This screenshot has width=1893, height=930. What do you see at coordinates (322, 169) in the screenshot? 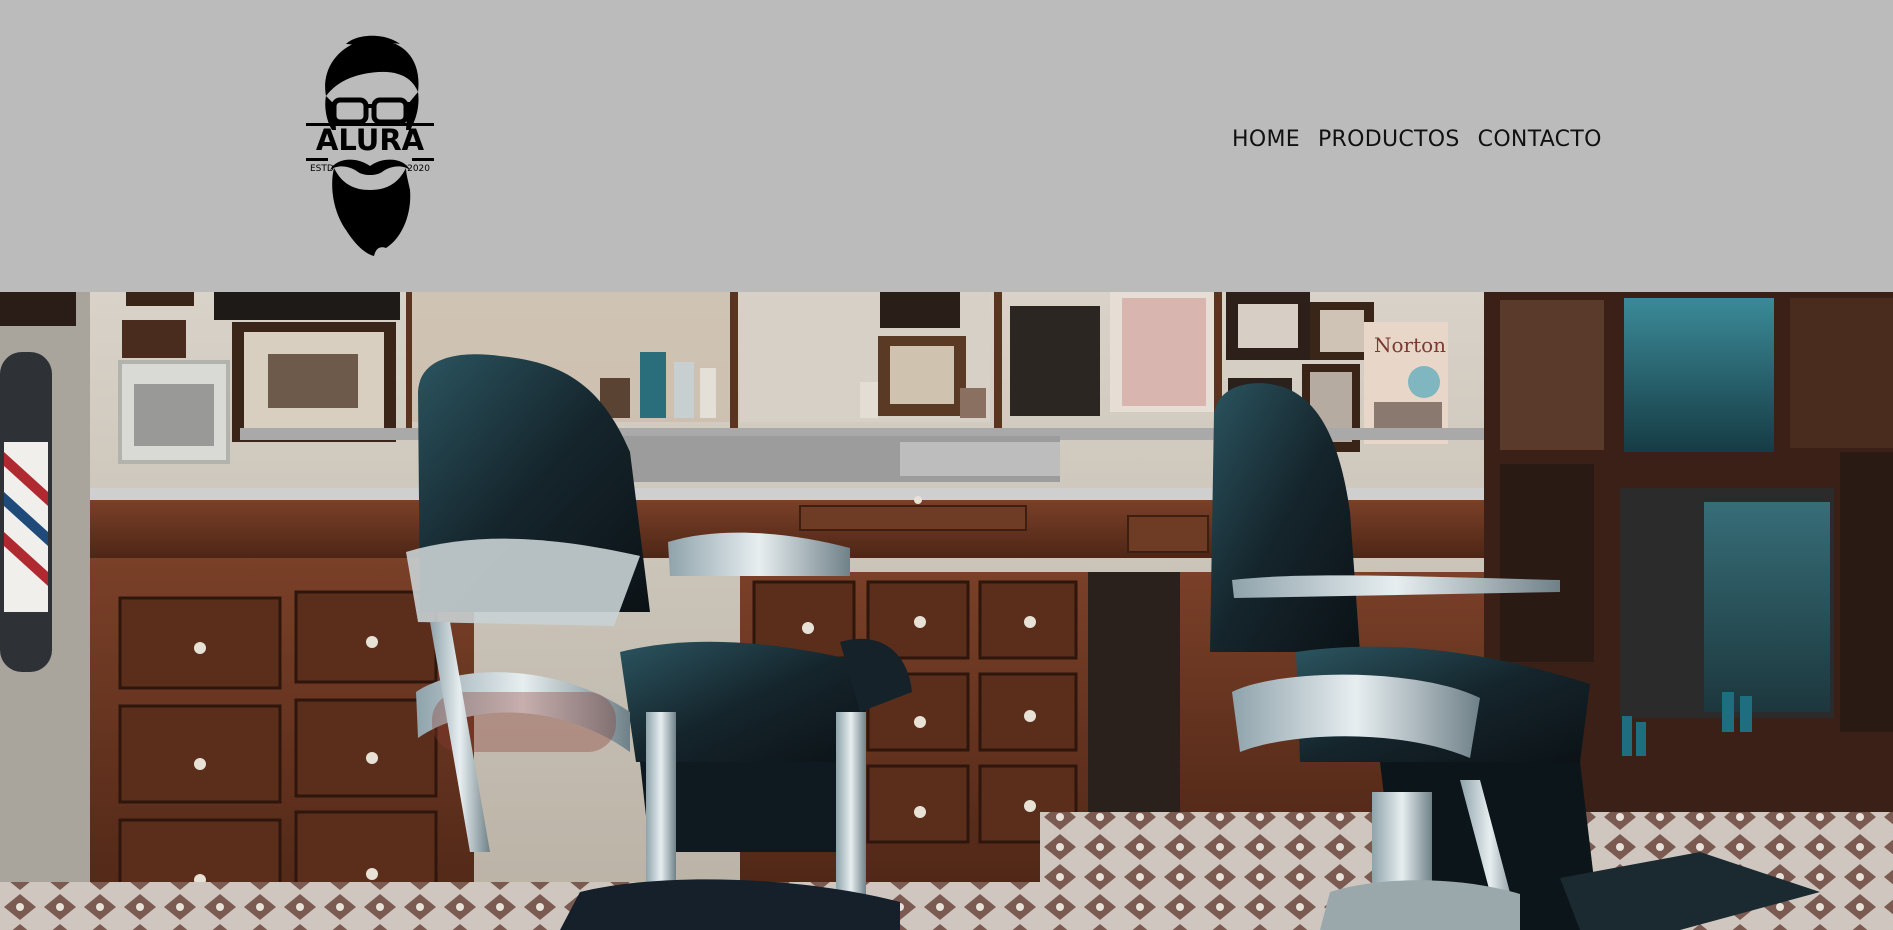
I see `logo-estd-text: ESTD` at bounding box center [322, 169].